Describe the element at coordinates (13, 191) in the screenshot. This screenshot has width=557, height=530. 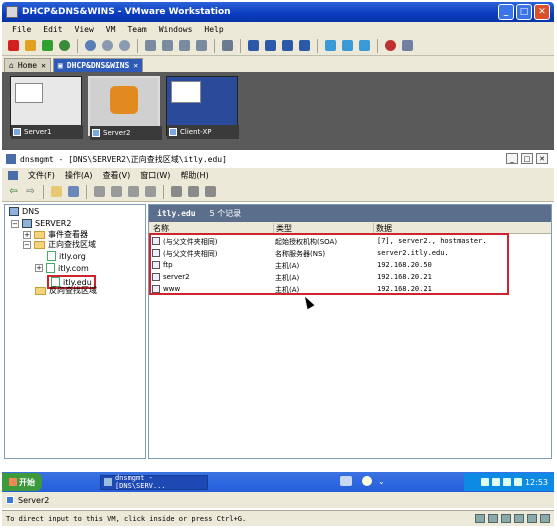
I see `back-icon: ⇦` at that location.